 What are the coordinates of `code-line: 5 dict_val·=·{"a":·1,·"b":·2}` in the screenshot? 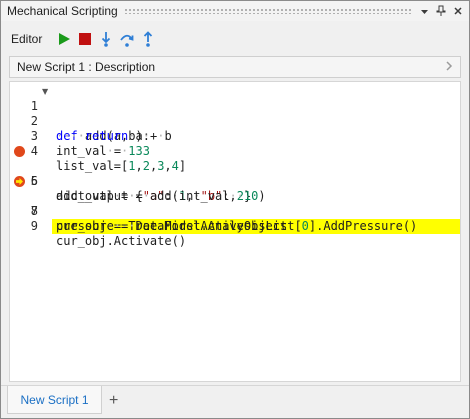 It's located at (235, 173).